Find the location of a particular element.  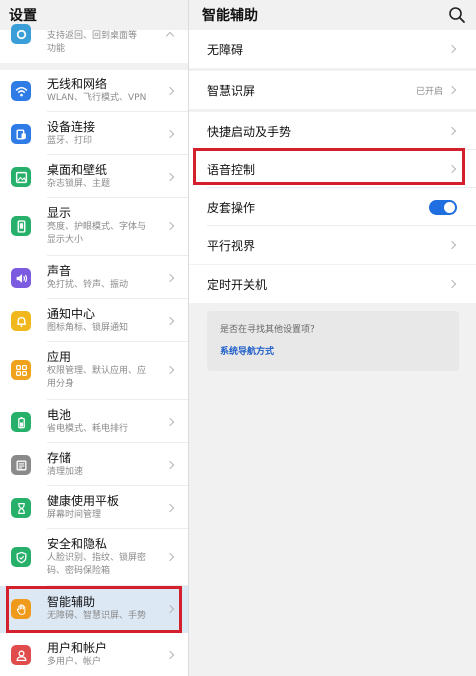

sidebar-item-title: 显示 is located at coordinates (59, 213).